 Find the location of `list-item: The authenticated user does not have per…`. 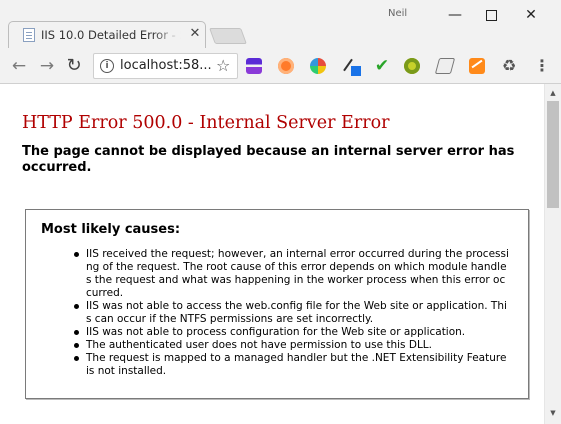

list-item: The authenticated user does not have per… is located at coordinates (292, 345).